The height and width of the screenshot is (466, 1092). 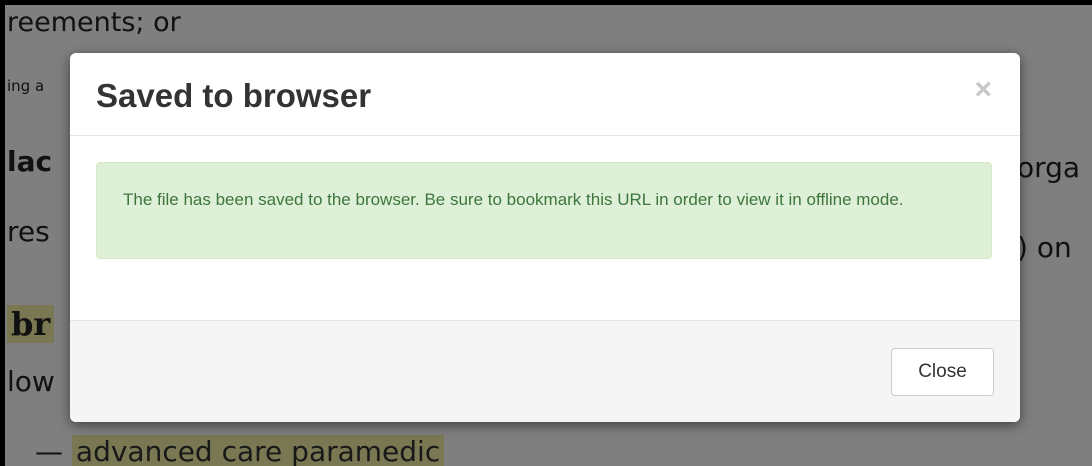 I want to click on modal-title: Saved to browser, so click(x=234, y=95).